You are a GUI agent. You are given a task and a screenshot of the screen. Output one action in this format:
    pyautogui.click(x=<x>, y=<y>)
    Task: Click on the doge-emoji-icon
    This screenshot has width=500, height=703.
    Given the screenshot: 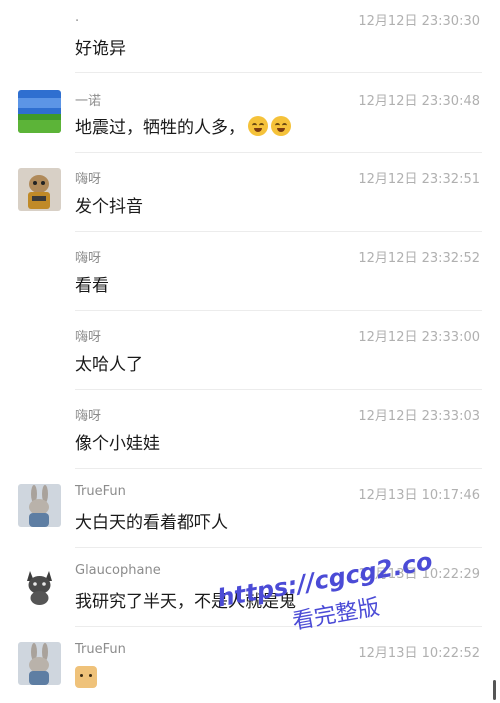 What is the action you would take?
    pyautogui.click(x=86, y=677)
    